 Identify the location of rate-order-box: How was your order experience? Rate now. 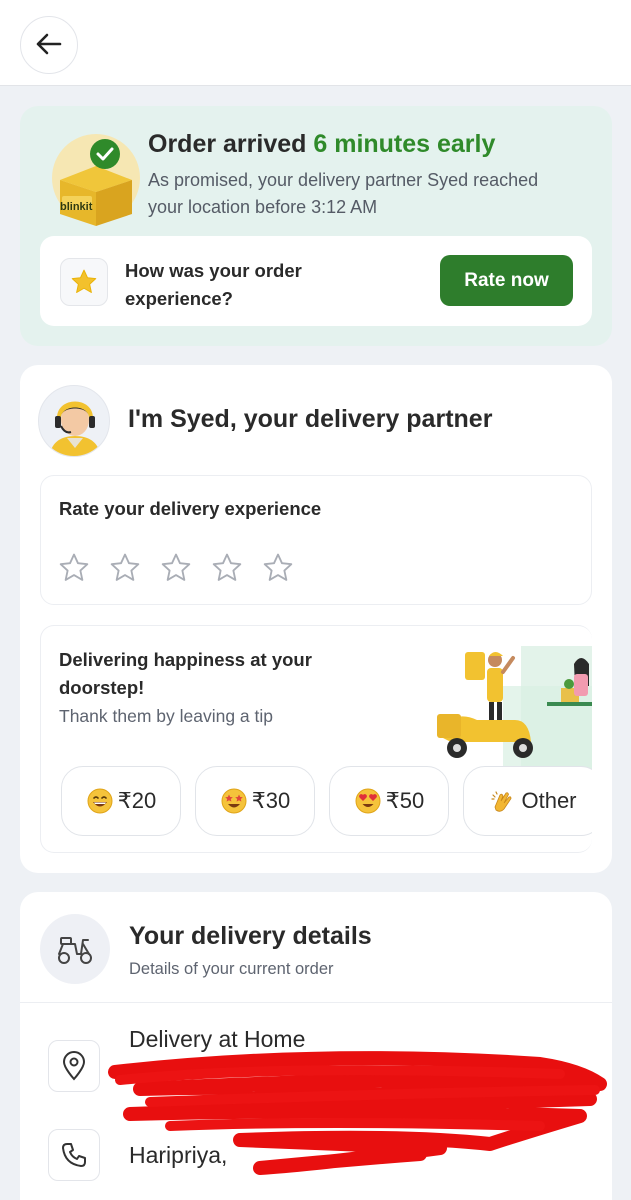
(316, 281).